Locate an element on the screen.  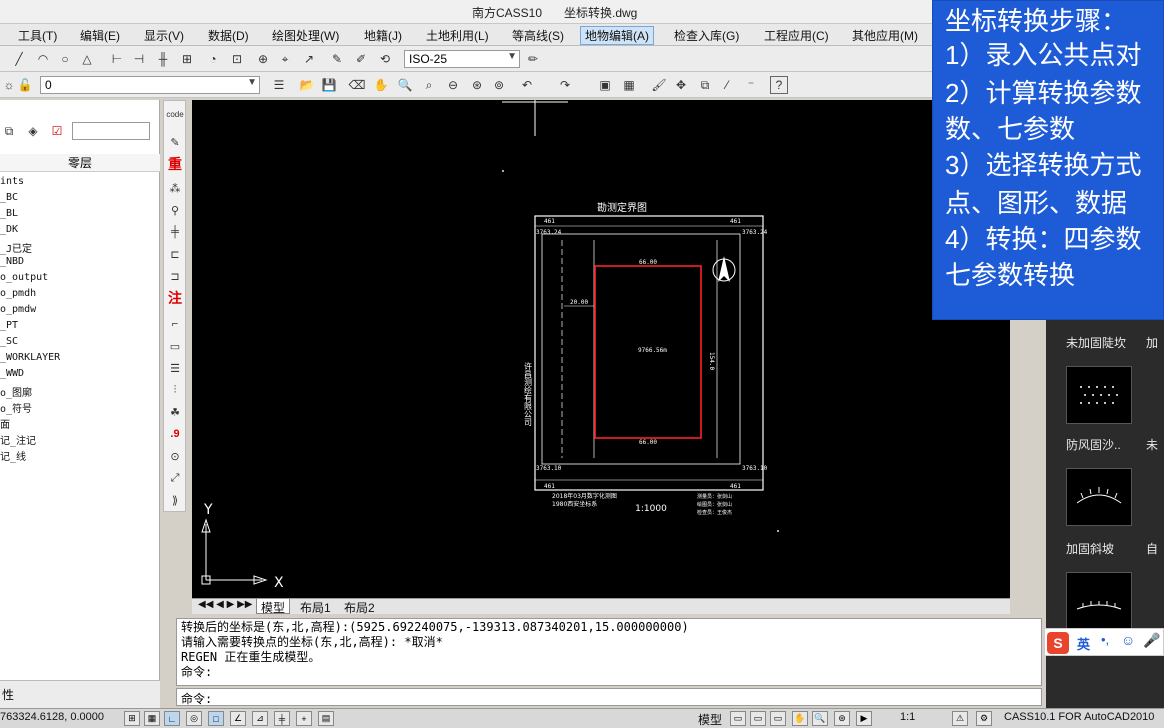
list-item: o_pmdw is located at coordinates (18, 309).